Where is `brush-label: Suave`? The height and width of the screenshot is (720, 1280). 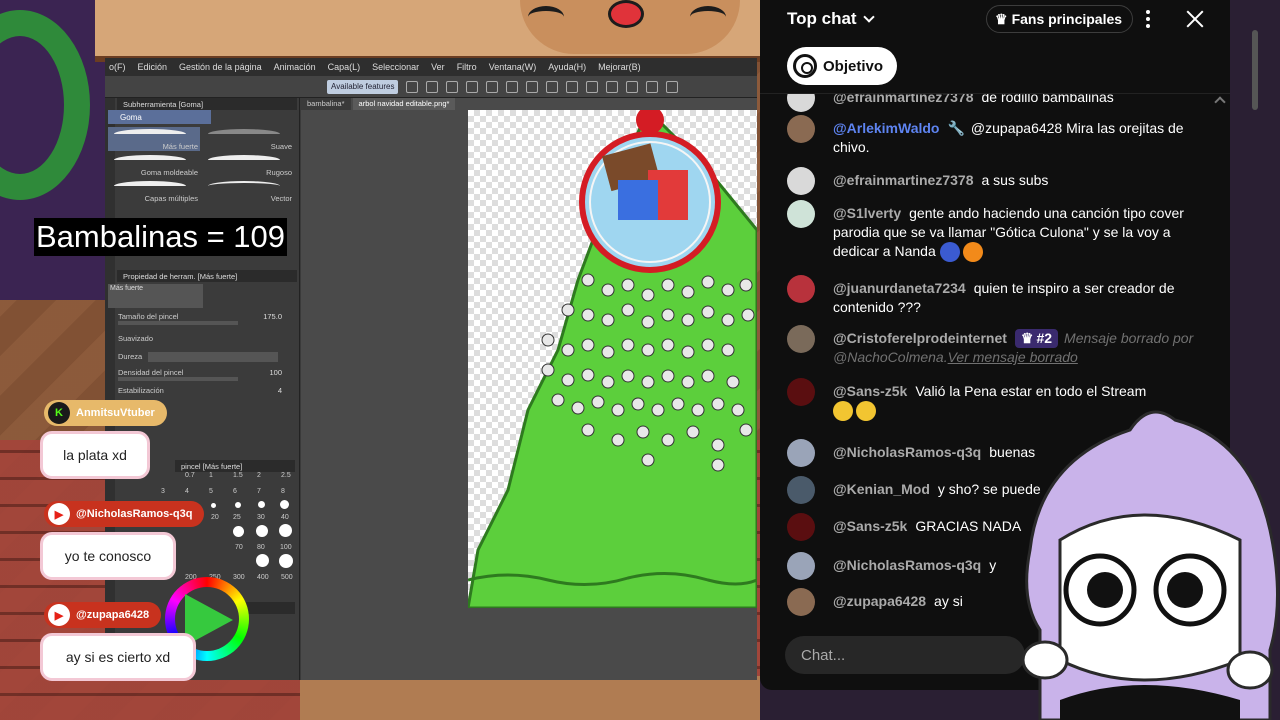
brush-label: Suave is located at coordinates (281, 146).